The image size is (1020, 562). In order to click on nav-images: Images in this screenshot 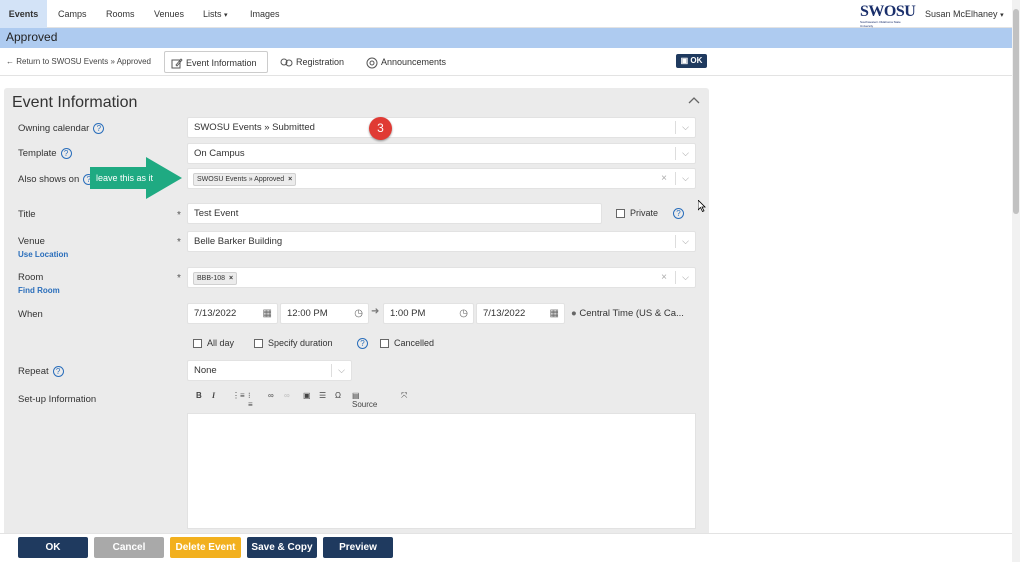, I will do `click(265, 14)`.